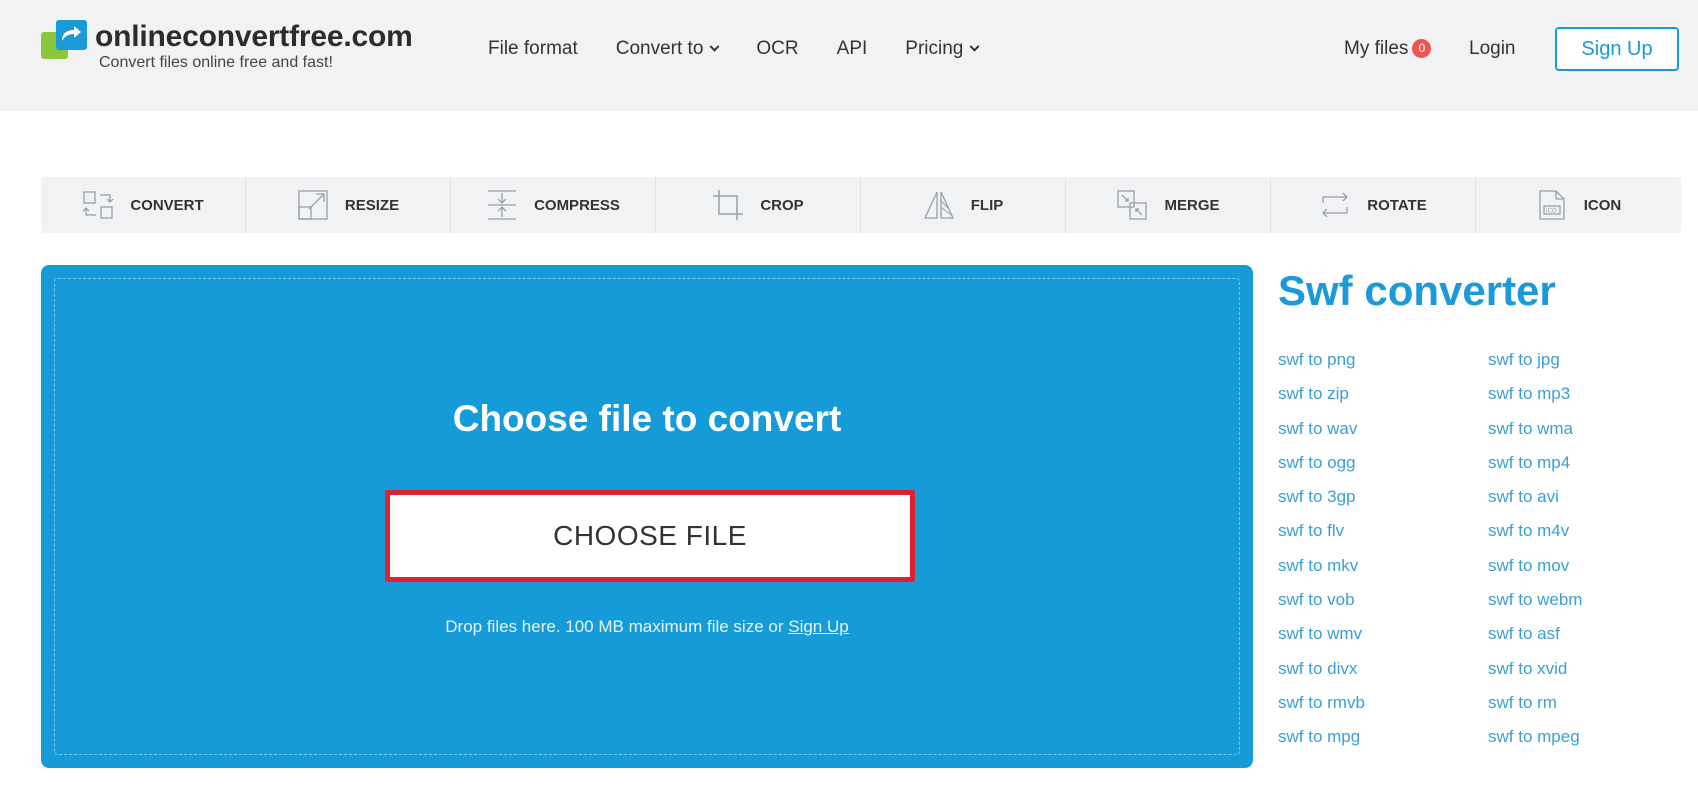  I want to click on logo-tagline: Convert files online free and fast!, so click(216, 62).